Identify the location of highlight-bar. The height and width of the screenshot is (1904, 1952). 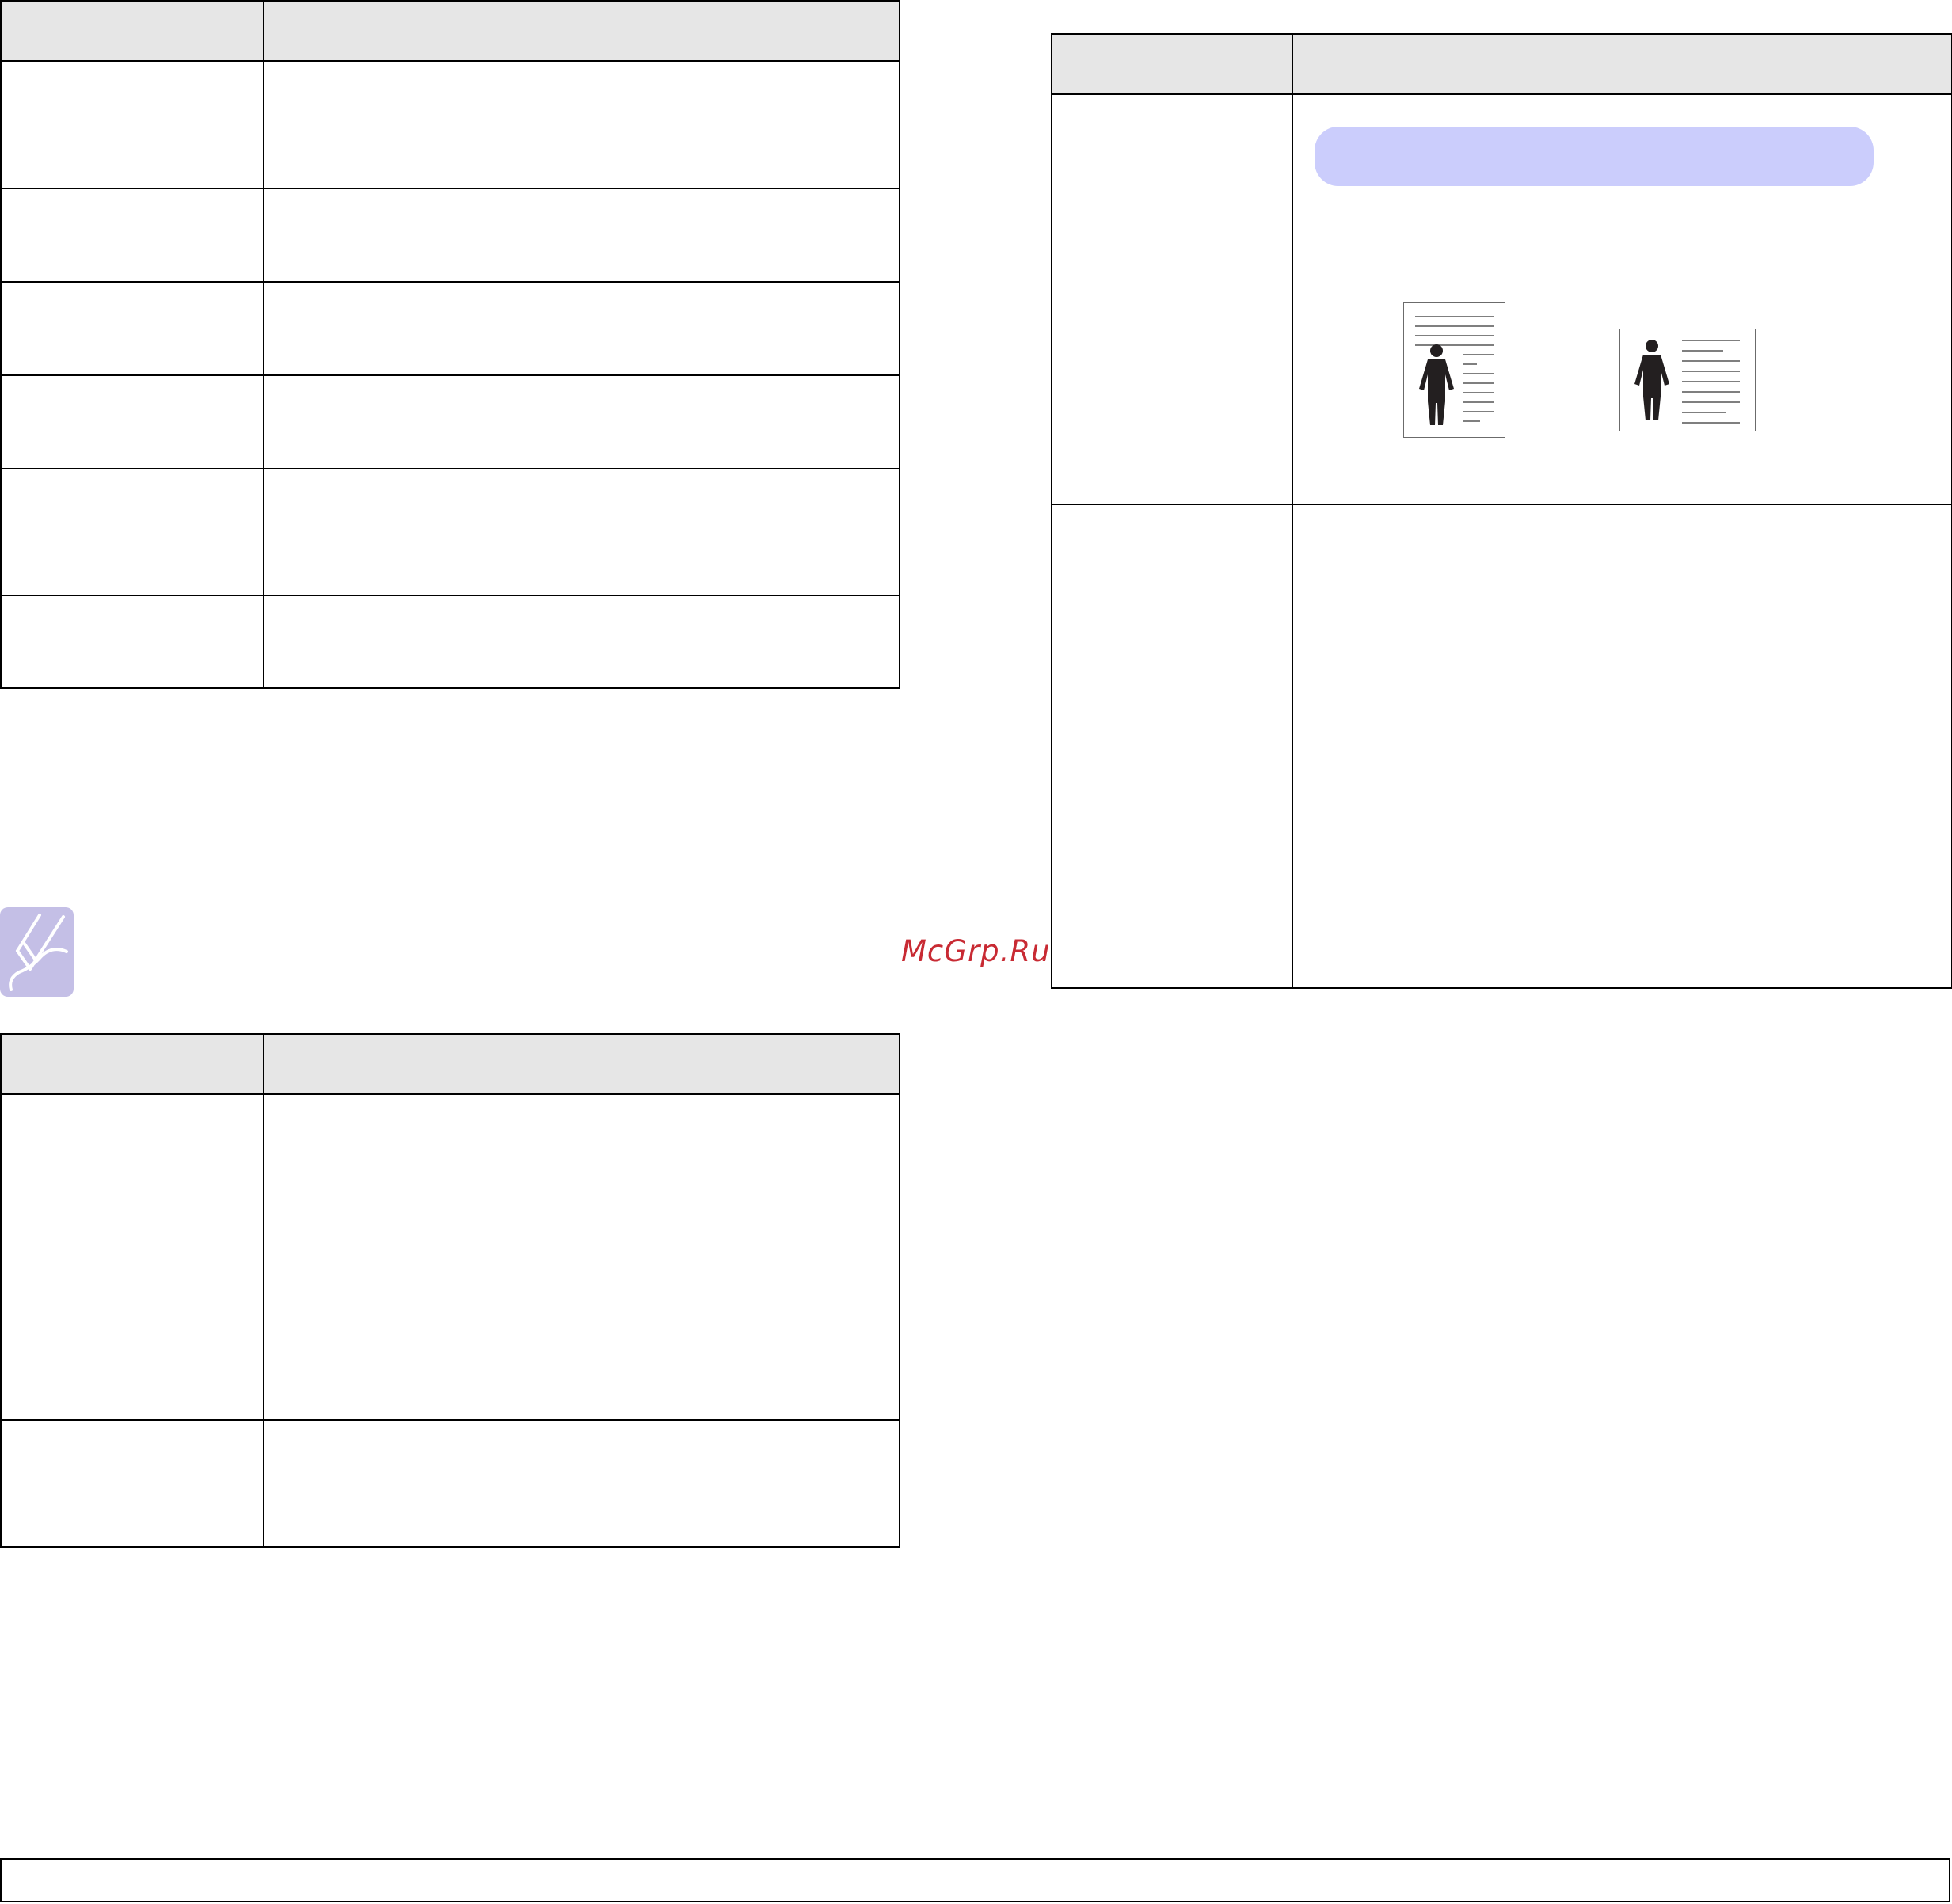
(1594, 156).